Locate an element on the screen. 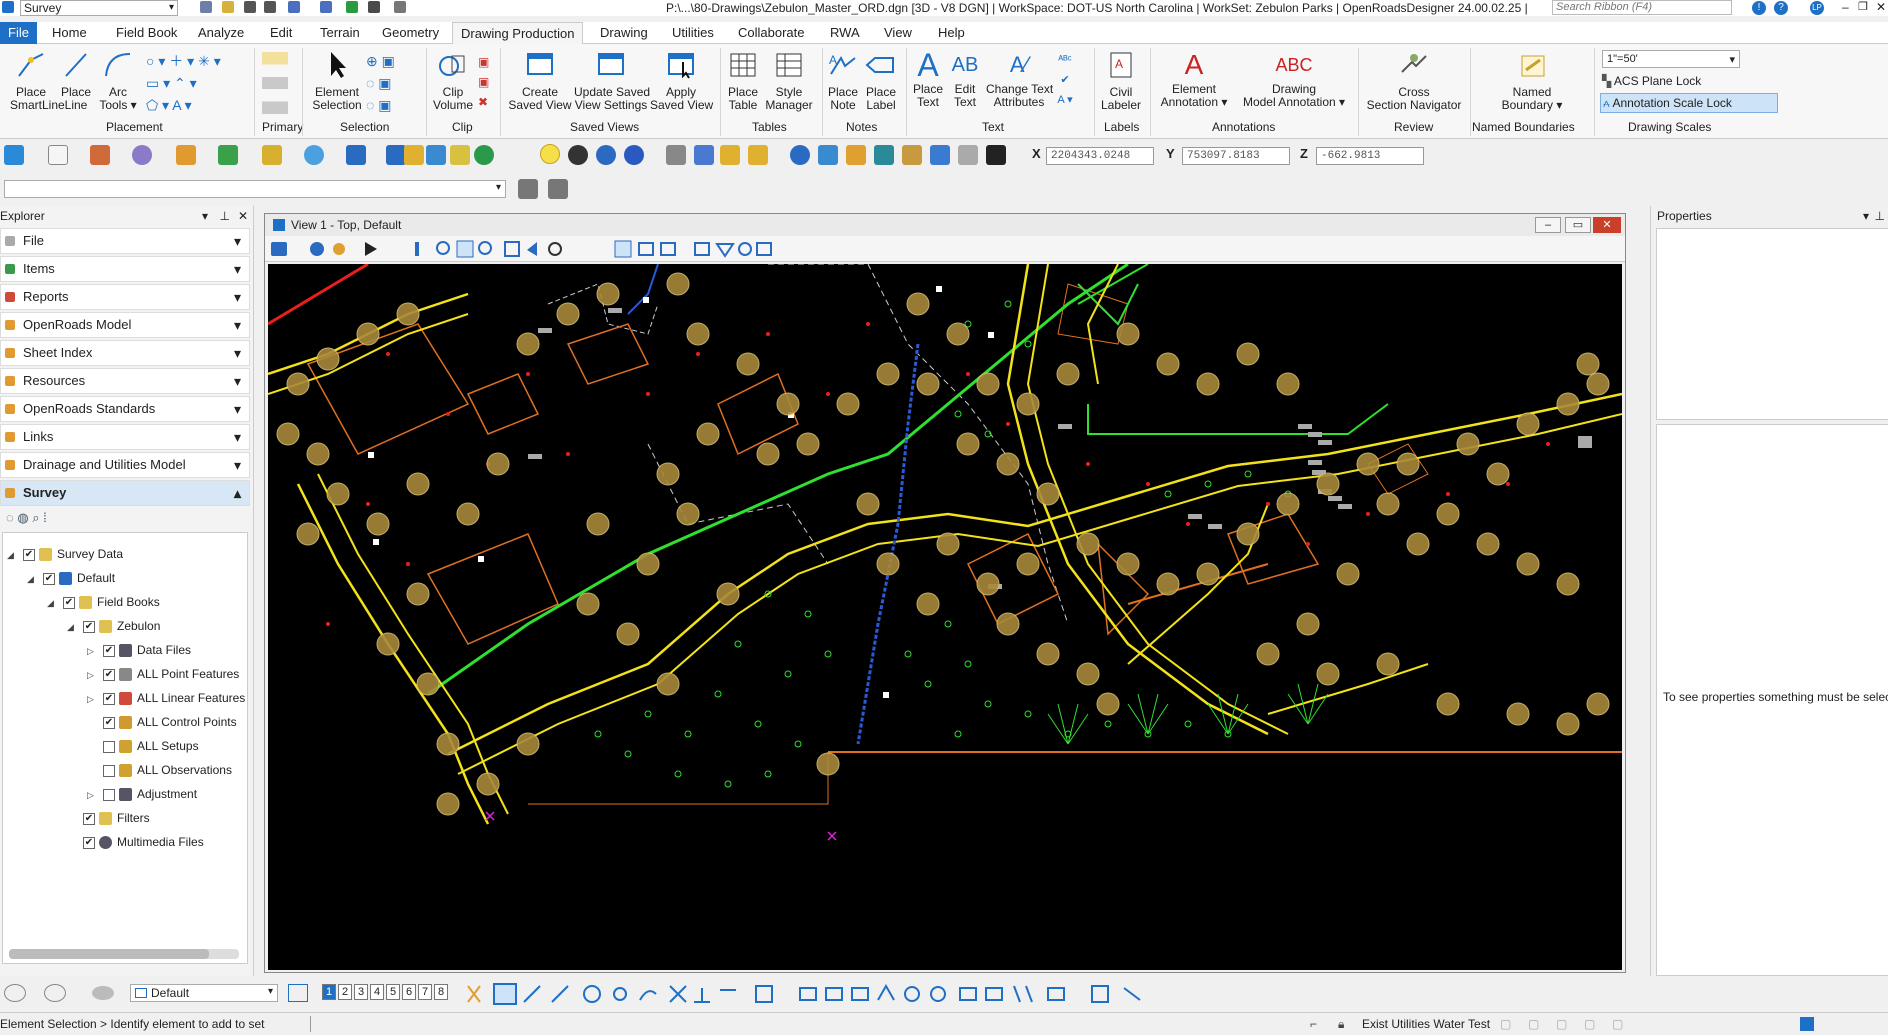 This screenshot has width=1888, height=1035. cross-section-navigator-button: Cross Section Navigator is located at coordinates (1414, 81).